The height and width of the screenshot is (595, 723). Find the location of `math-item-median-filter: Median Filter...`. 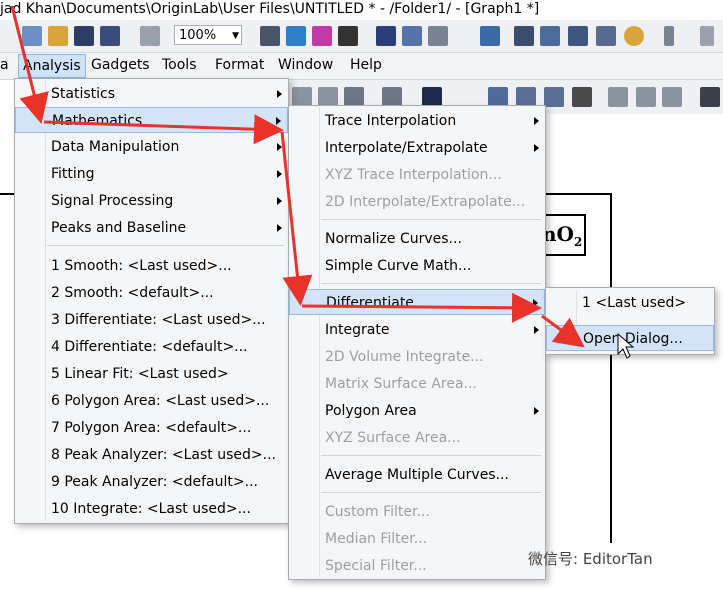

math-item-median-filter: Median Filter... is located at coordinates (376, 539).